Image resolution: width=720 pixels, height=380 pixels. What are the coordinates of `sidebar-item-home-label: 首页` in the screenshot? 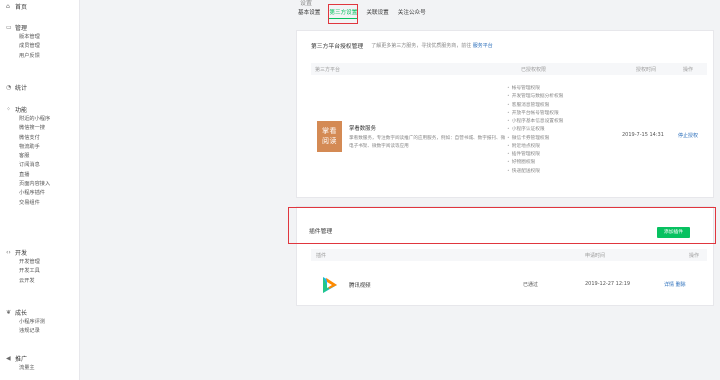 It's located at (21, 7).